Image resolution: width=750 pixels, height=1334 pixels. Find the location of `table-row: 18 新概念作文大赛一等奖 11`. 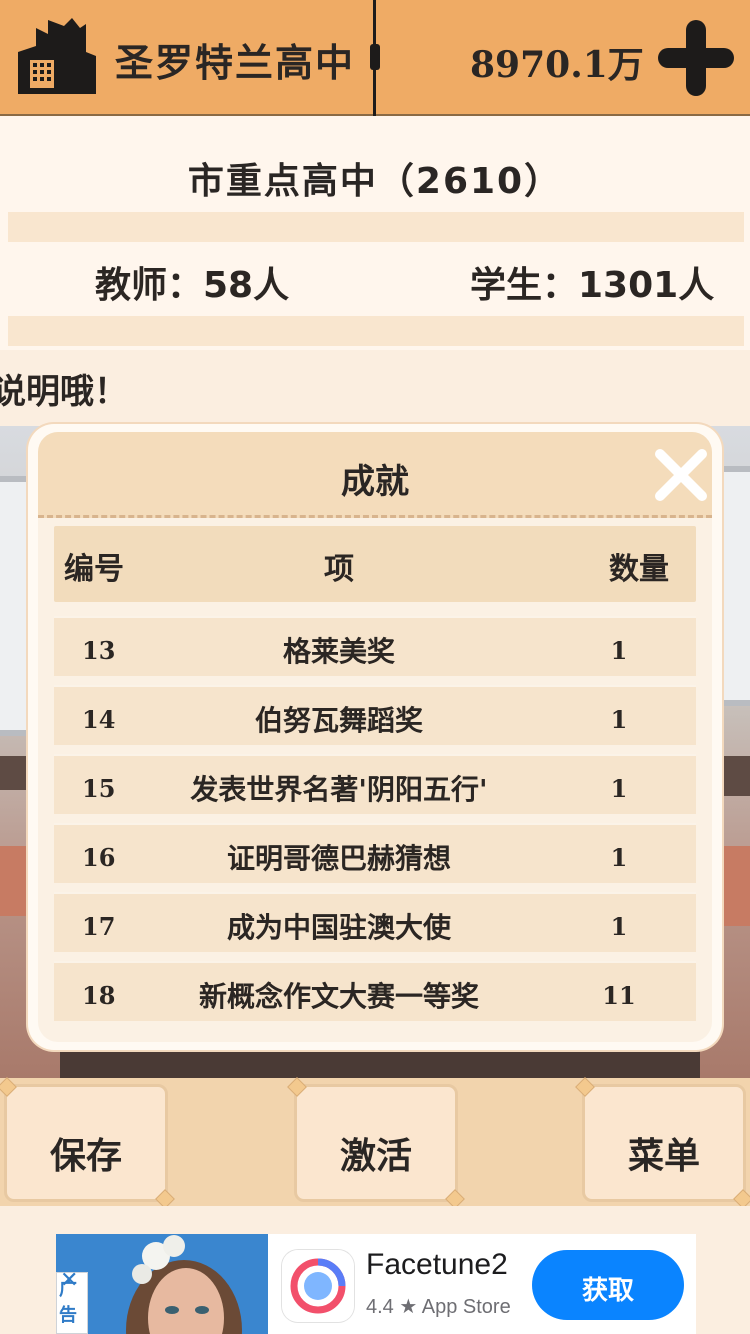

table-row: 18 新概念作文大赛一等奖 11 is located at coordinates (375, 991).